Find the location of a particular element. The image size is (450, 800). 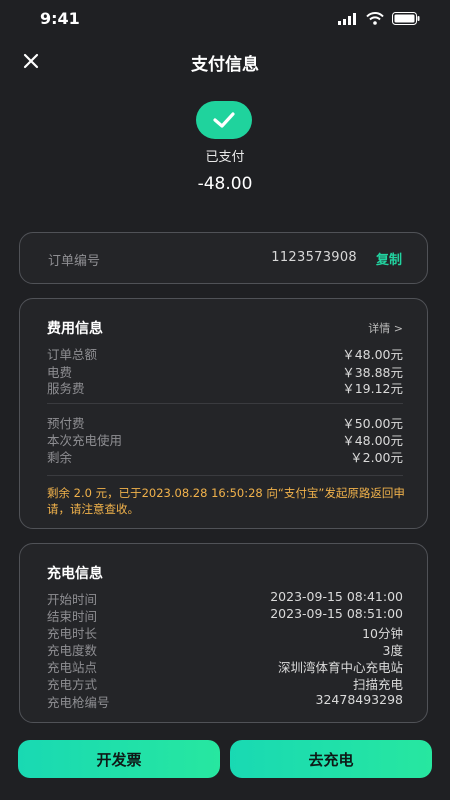

fee-section-title: 费用信息 is located at coordinates (75, 329).